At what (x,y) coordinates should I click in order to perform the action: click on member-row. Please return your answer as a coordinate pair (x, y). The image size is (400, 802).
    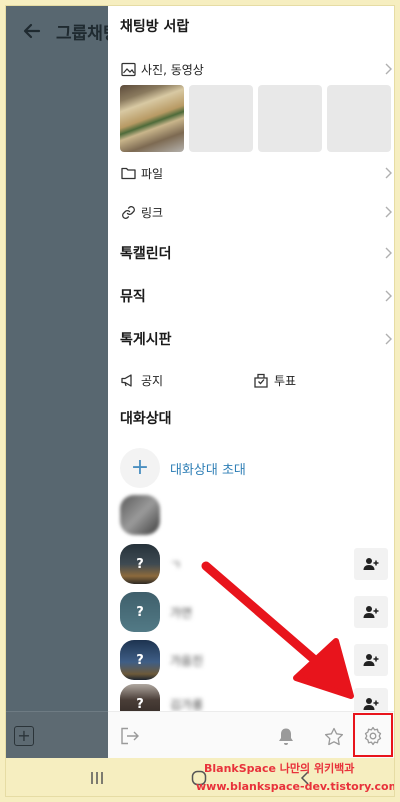
    Looking at the image, I should click on (251, 515).